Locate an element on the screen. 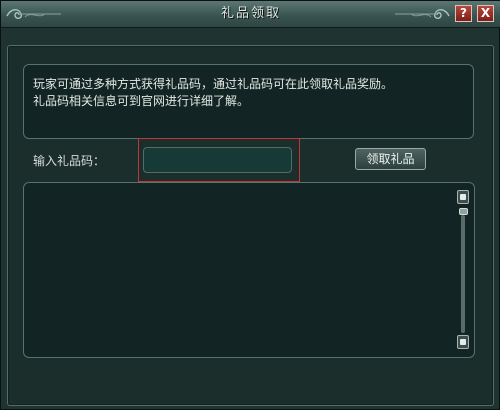 The image size is (500, 410). help-button: ? is located at coordinates (463, 13).